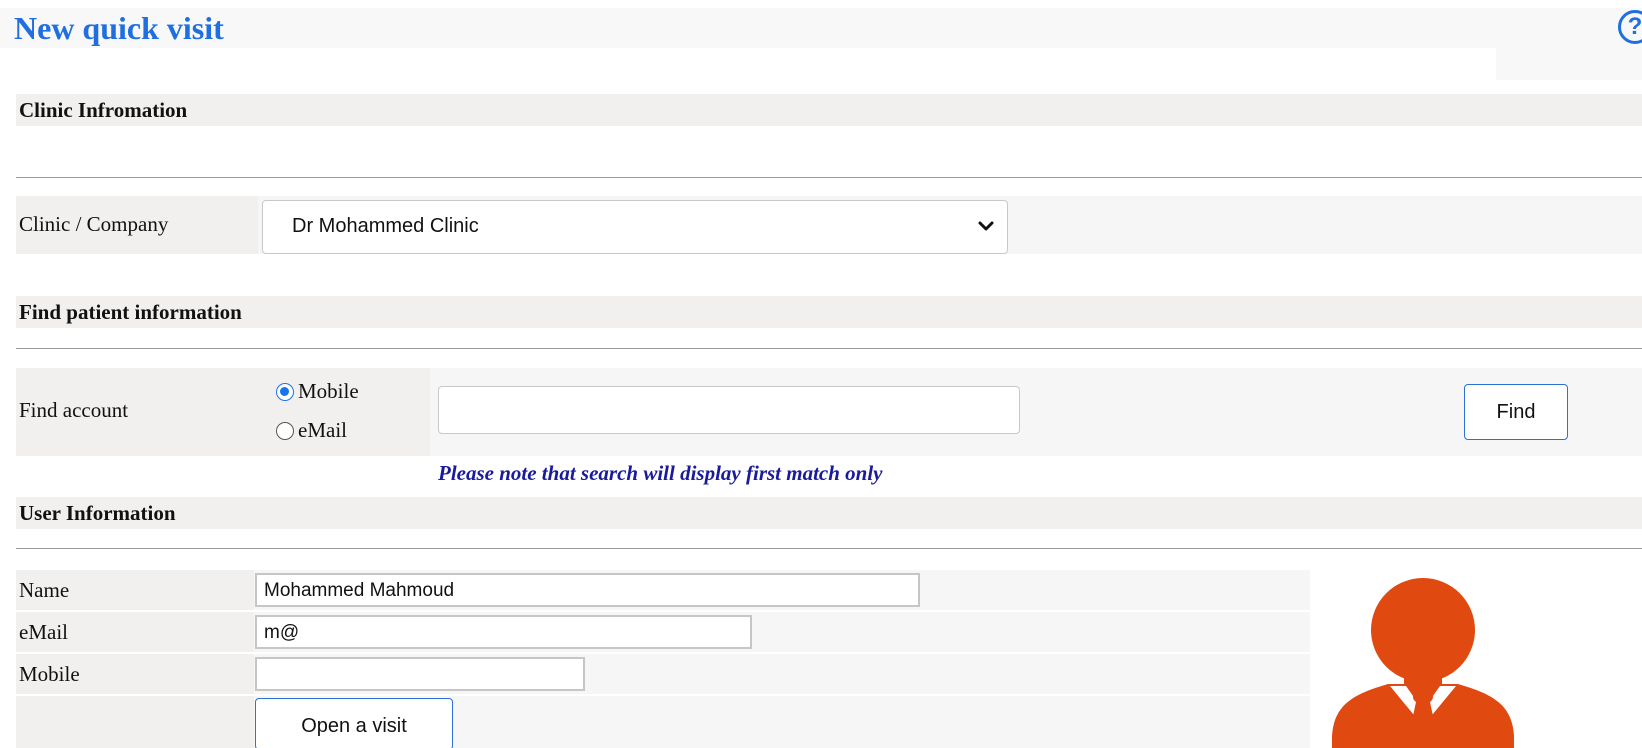 Image resolution: width=1642 pixels, height=748 pixels. I want to click on page-title: New quick visit, so click(119, 28).